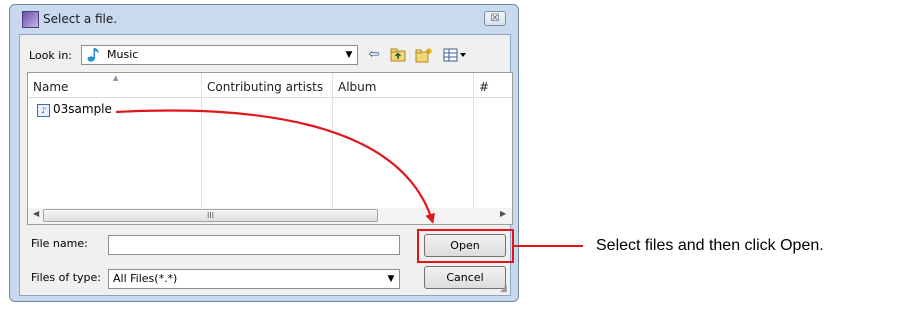 The image size is (904, 309). What do you see at coordinates (710, 245) in the screenshot?
I see `callout-text: Select files and then click Open.` at bounding box center [710, 245].